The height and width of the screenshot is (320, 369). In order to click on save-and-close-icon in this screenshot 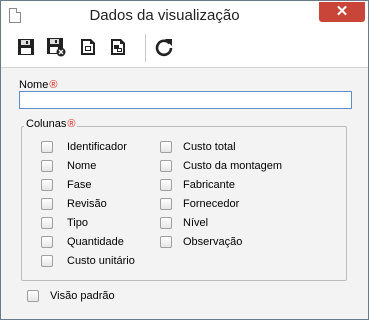, I will do `click(56, 47)`.